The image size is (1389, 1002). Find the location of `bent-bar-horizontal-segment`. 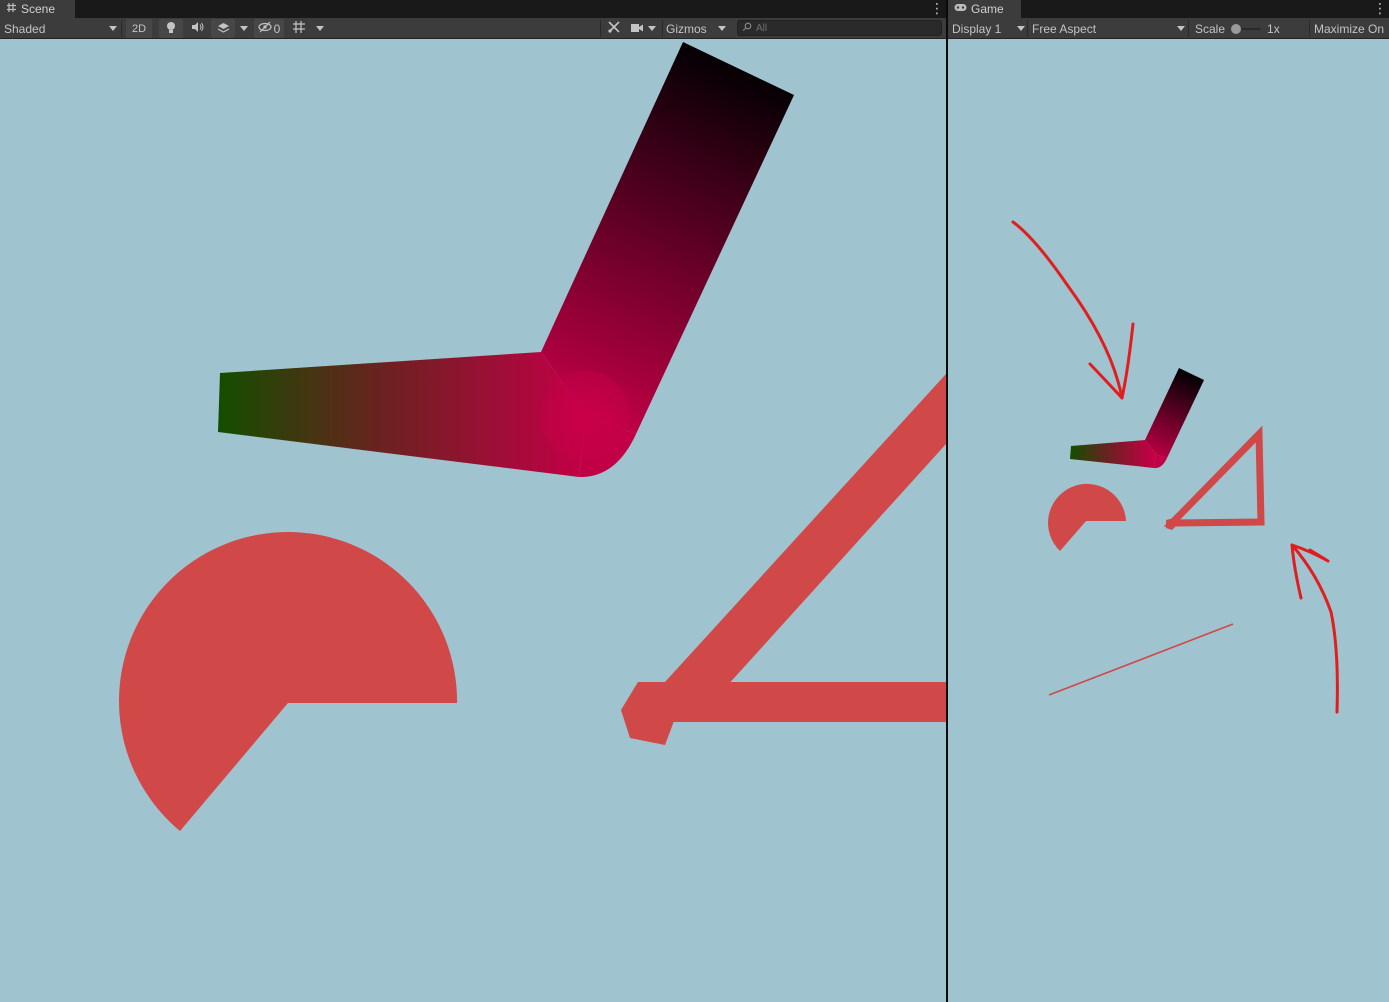

bent-bar-horizontal-segment is located at coordinates (402, 414).